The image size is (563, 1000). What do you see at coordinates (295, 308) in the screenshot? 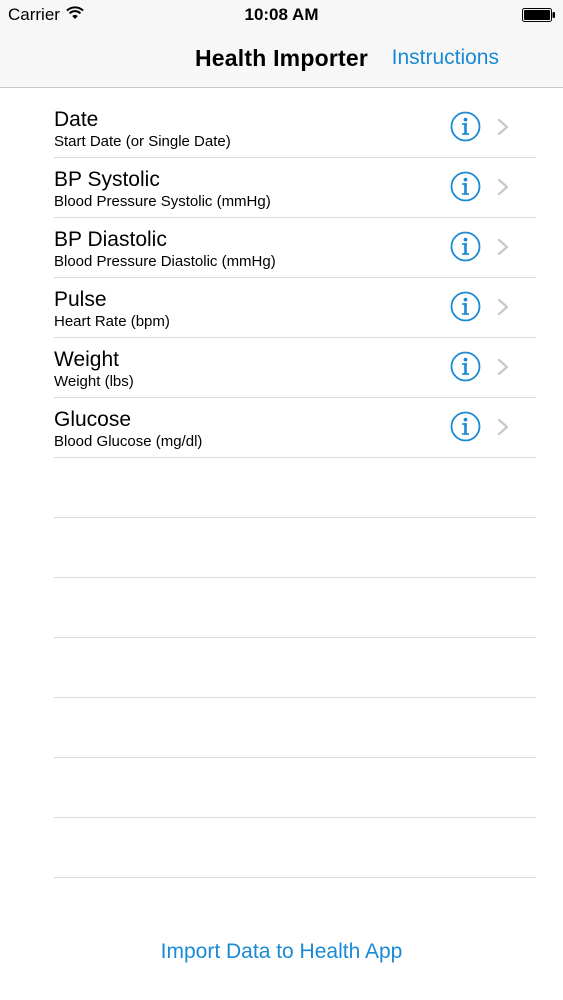
I see `list-item-pulse: Pulse Heart Rate (bpm)` at bounding box center [295, 308].